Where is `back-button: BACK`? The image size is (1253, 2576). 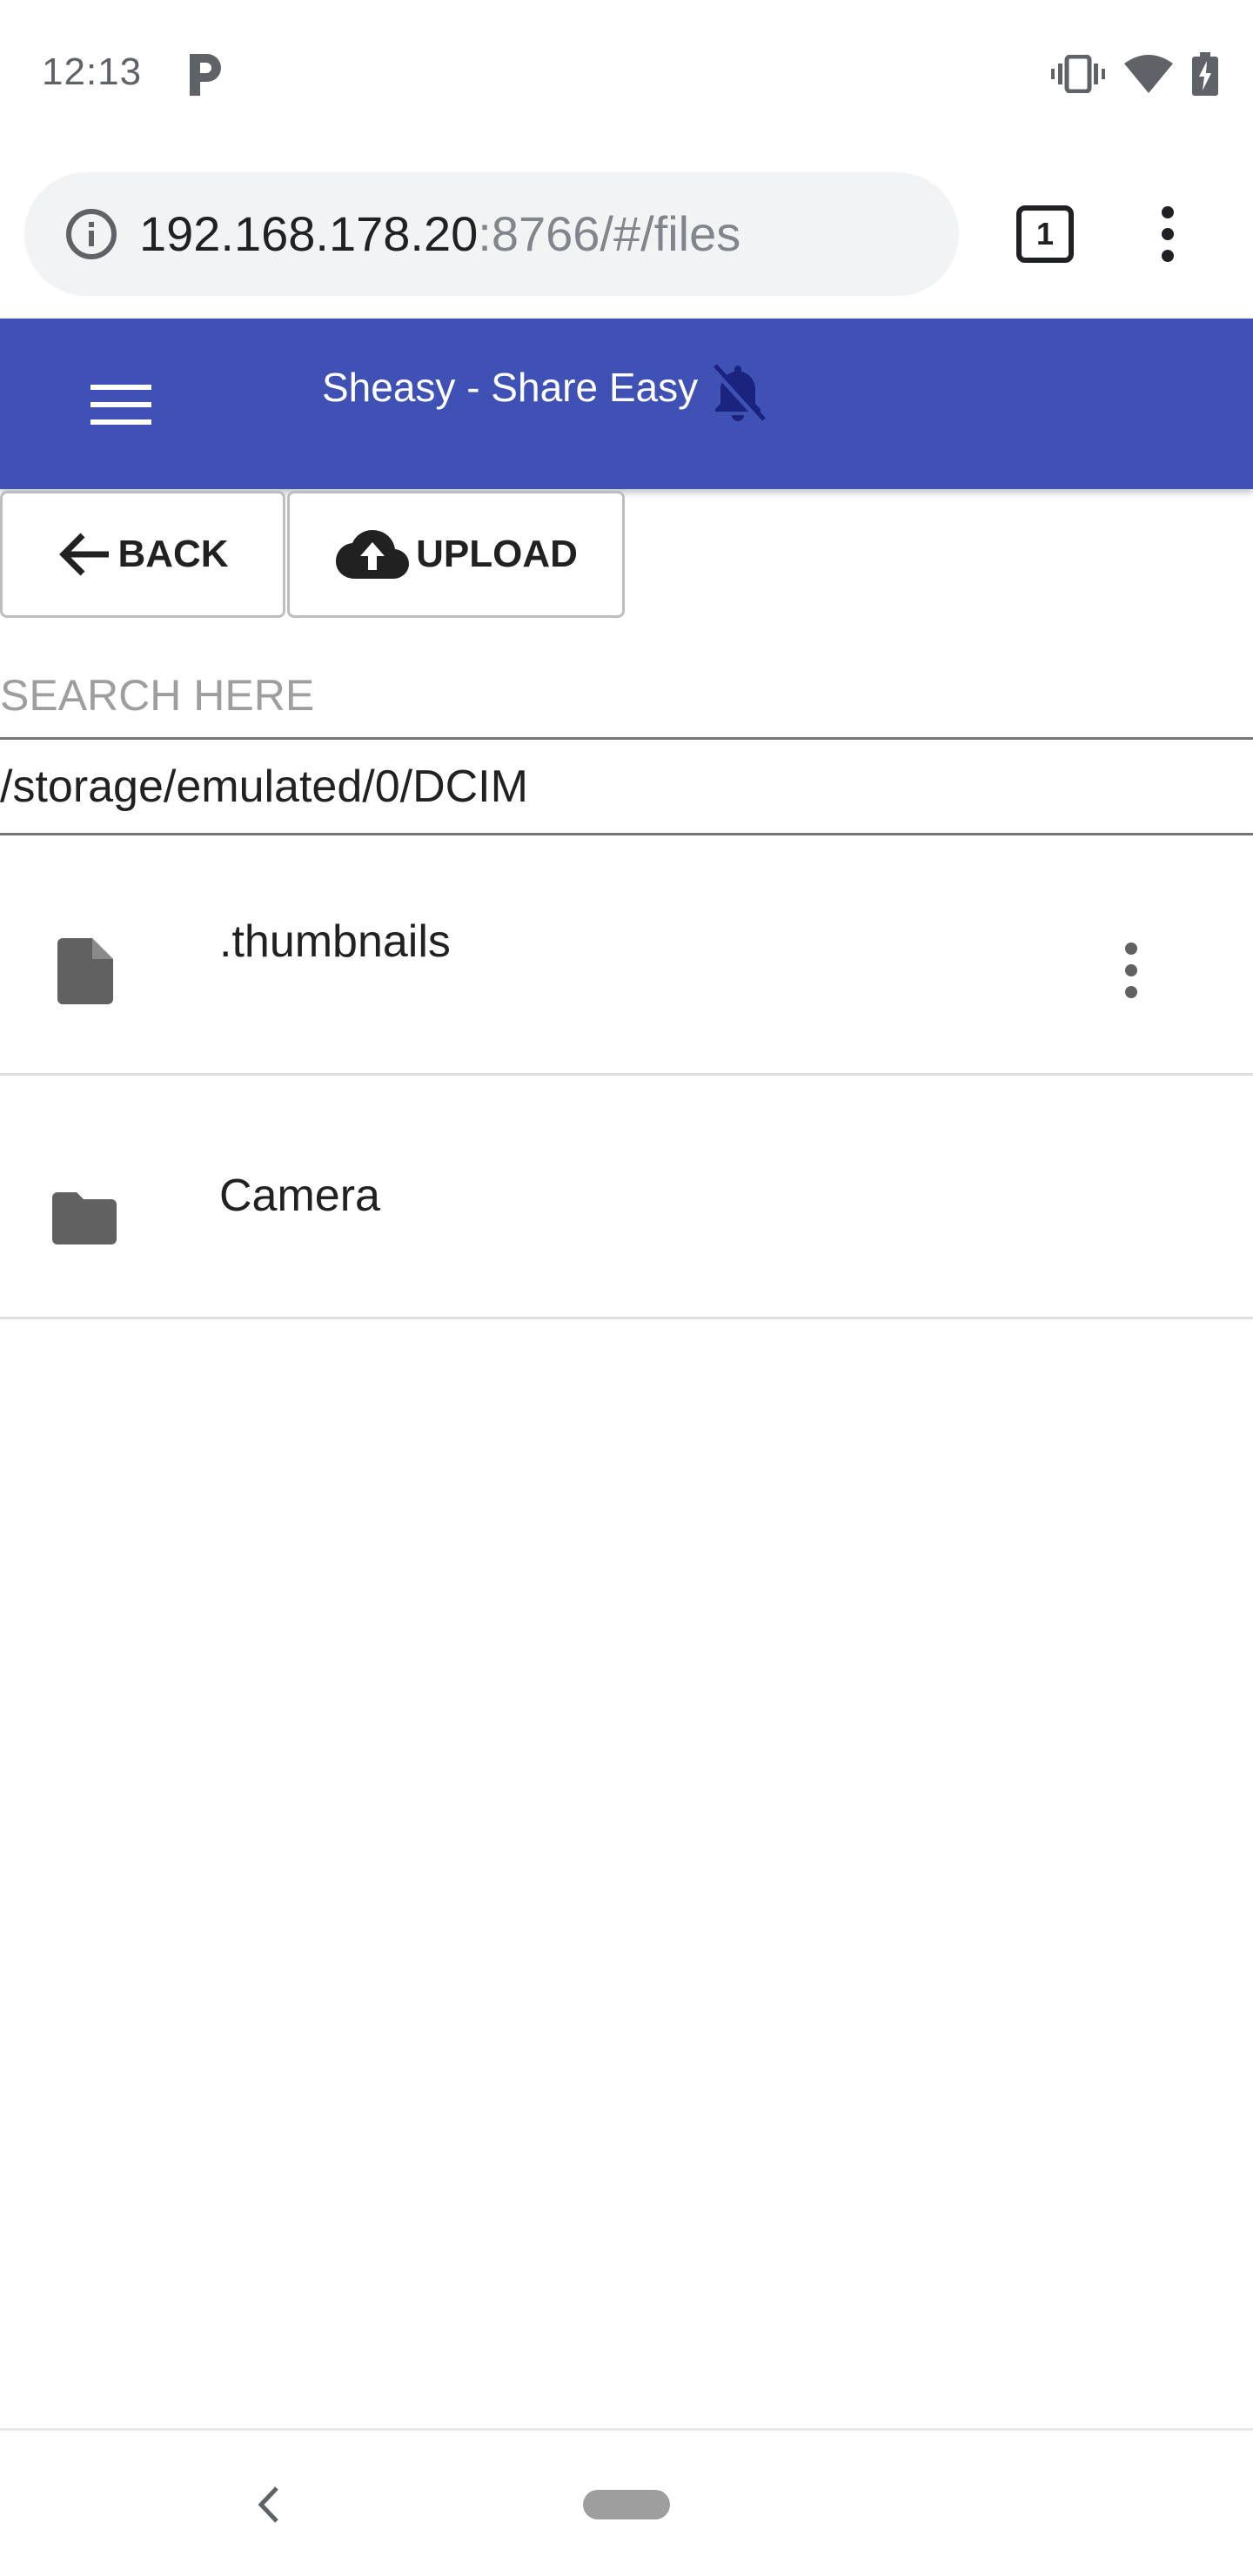 back-button: BACK is located at coordinates (142, 554).